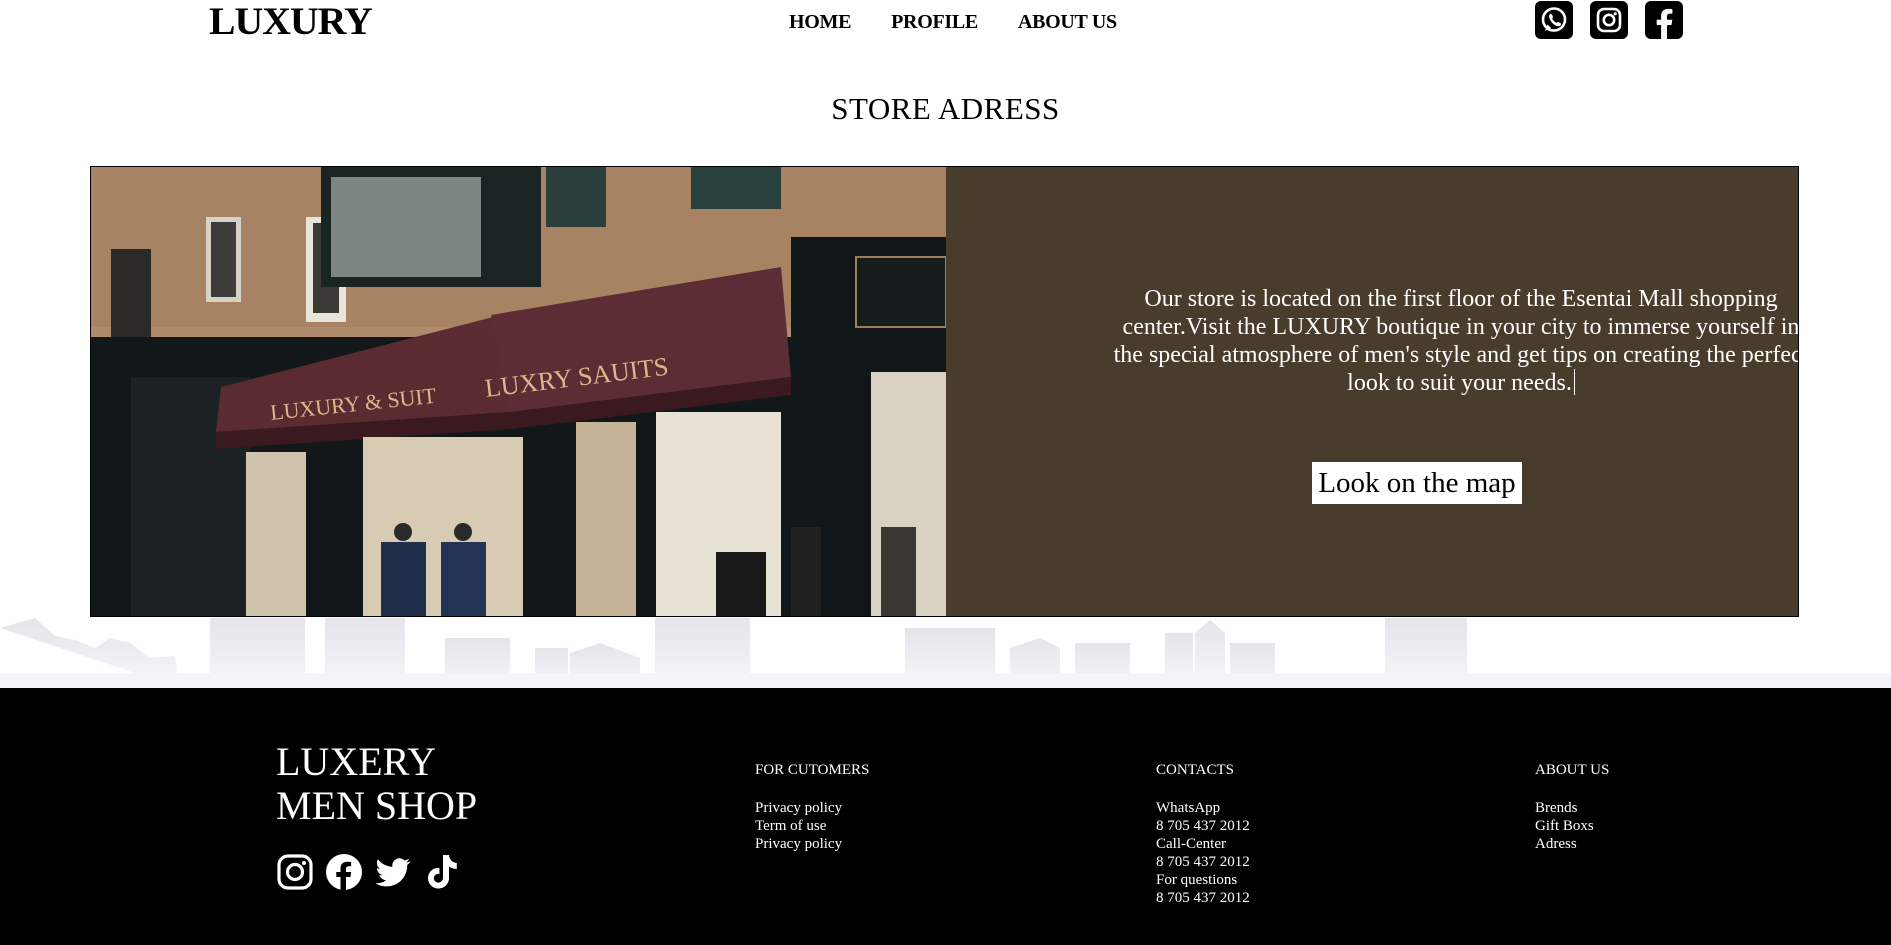 This screenshot has height=945, width=1891. What do you see at coordinates (1203, 862) in the screenshot?
I see `contact-callcenter-number: 8 705 437 2012` at bounding box center [1203, 862].